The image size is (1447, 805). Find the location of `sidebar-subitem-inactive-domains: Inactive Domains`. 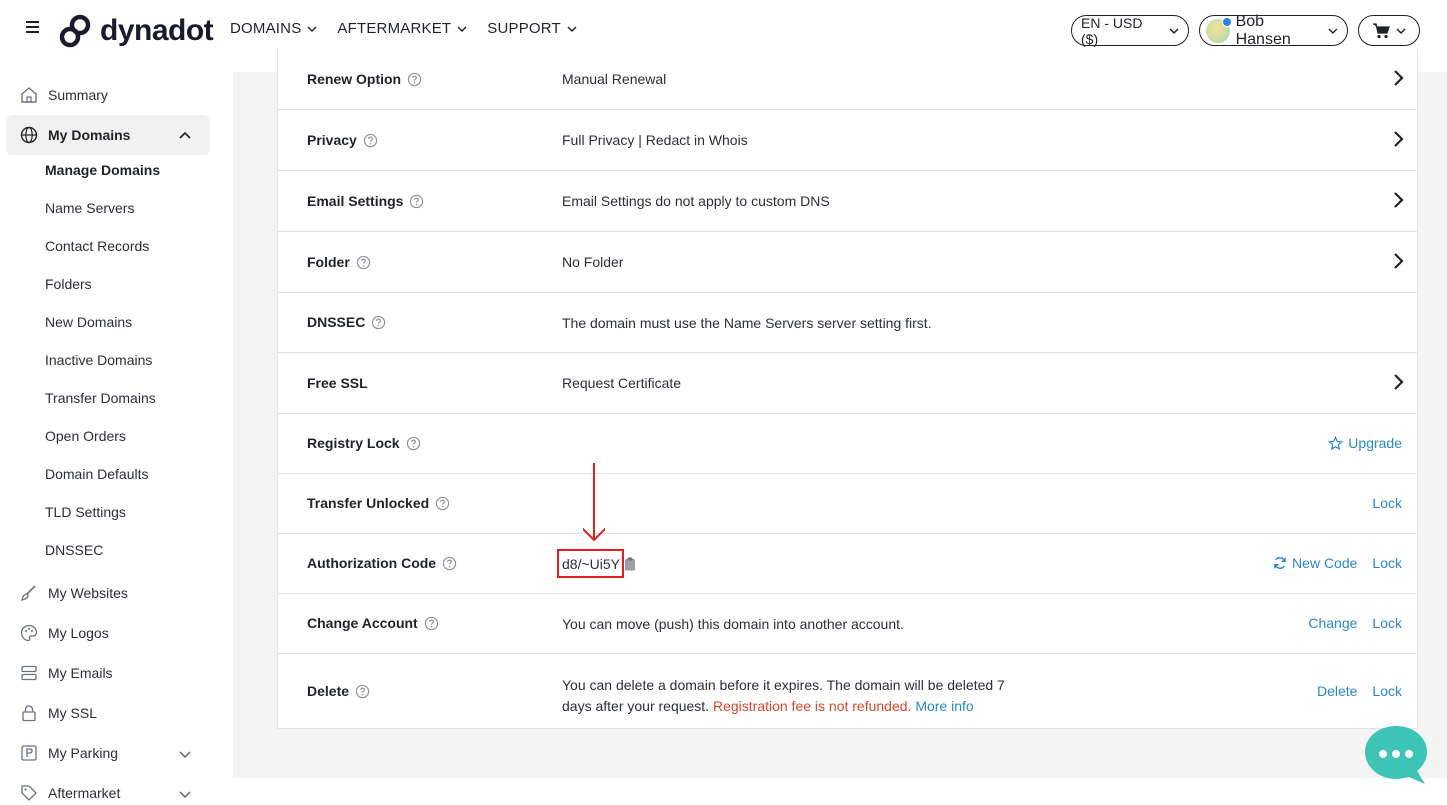

sidebar-subitem-inactive-domains: Inactive Domains is located at coordinates (98, 360).